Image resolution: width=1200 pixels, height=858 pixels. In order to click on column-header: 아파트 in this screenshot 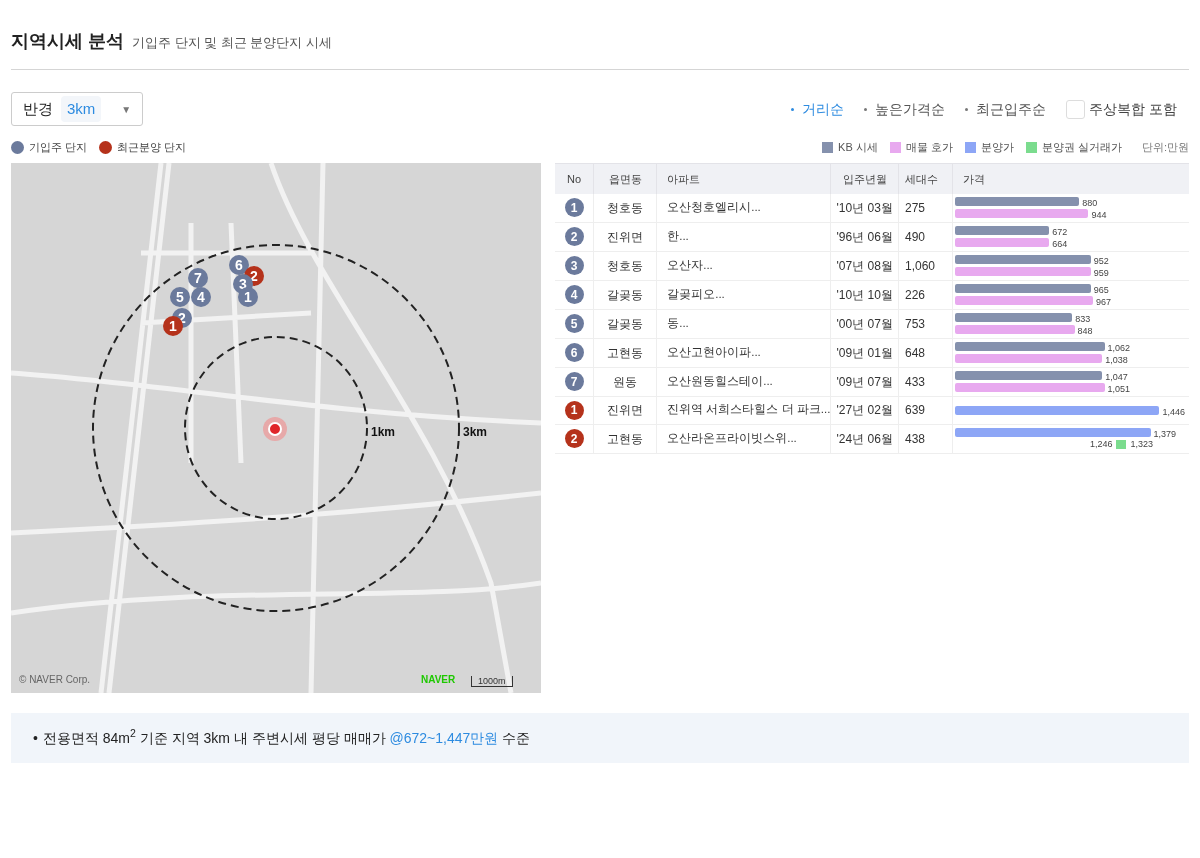, I will do `click(743, 178)`.